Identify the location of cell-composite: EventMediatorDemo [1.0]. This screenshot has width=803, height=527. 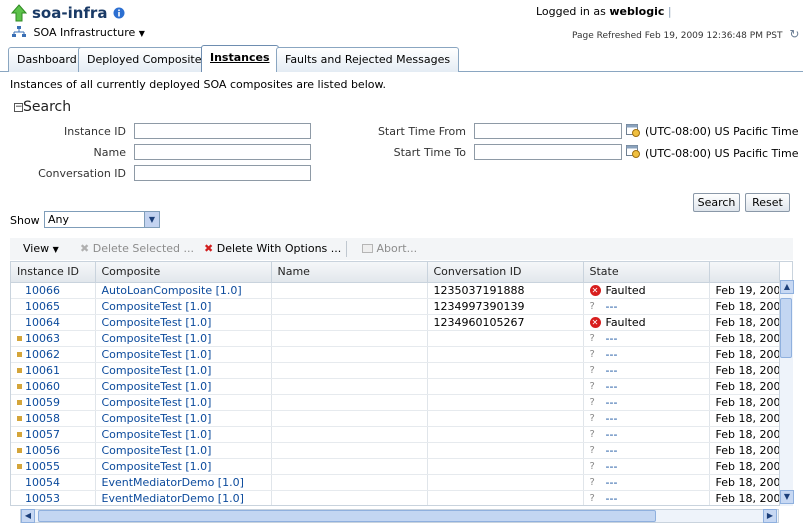
(183, 482).